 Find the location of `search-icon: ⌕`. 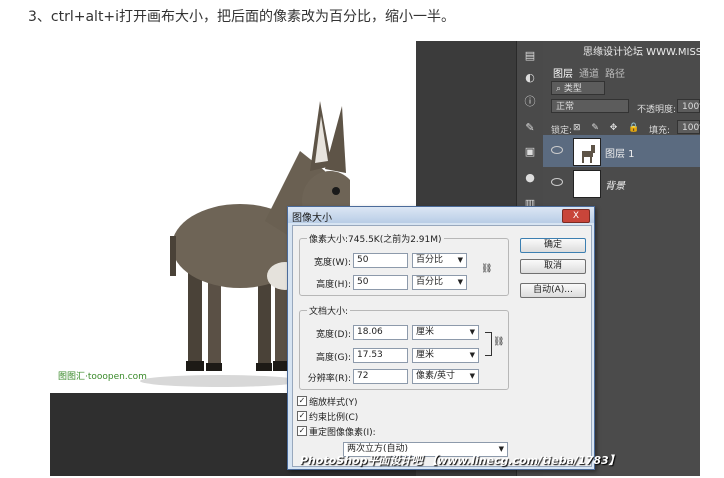

search-icon: ⌕ is located at coordinates (560, 89).